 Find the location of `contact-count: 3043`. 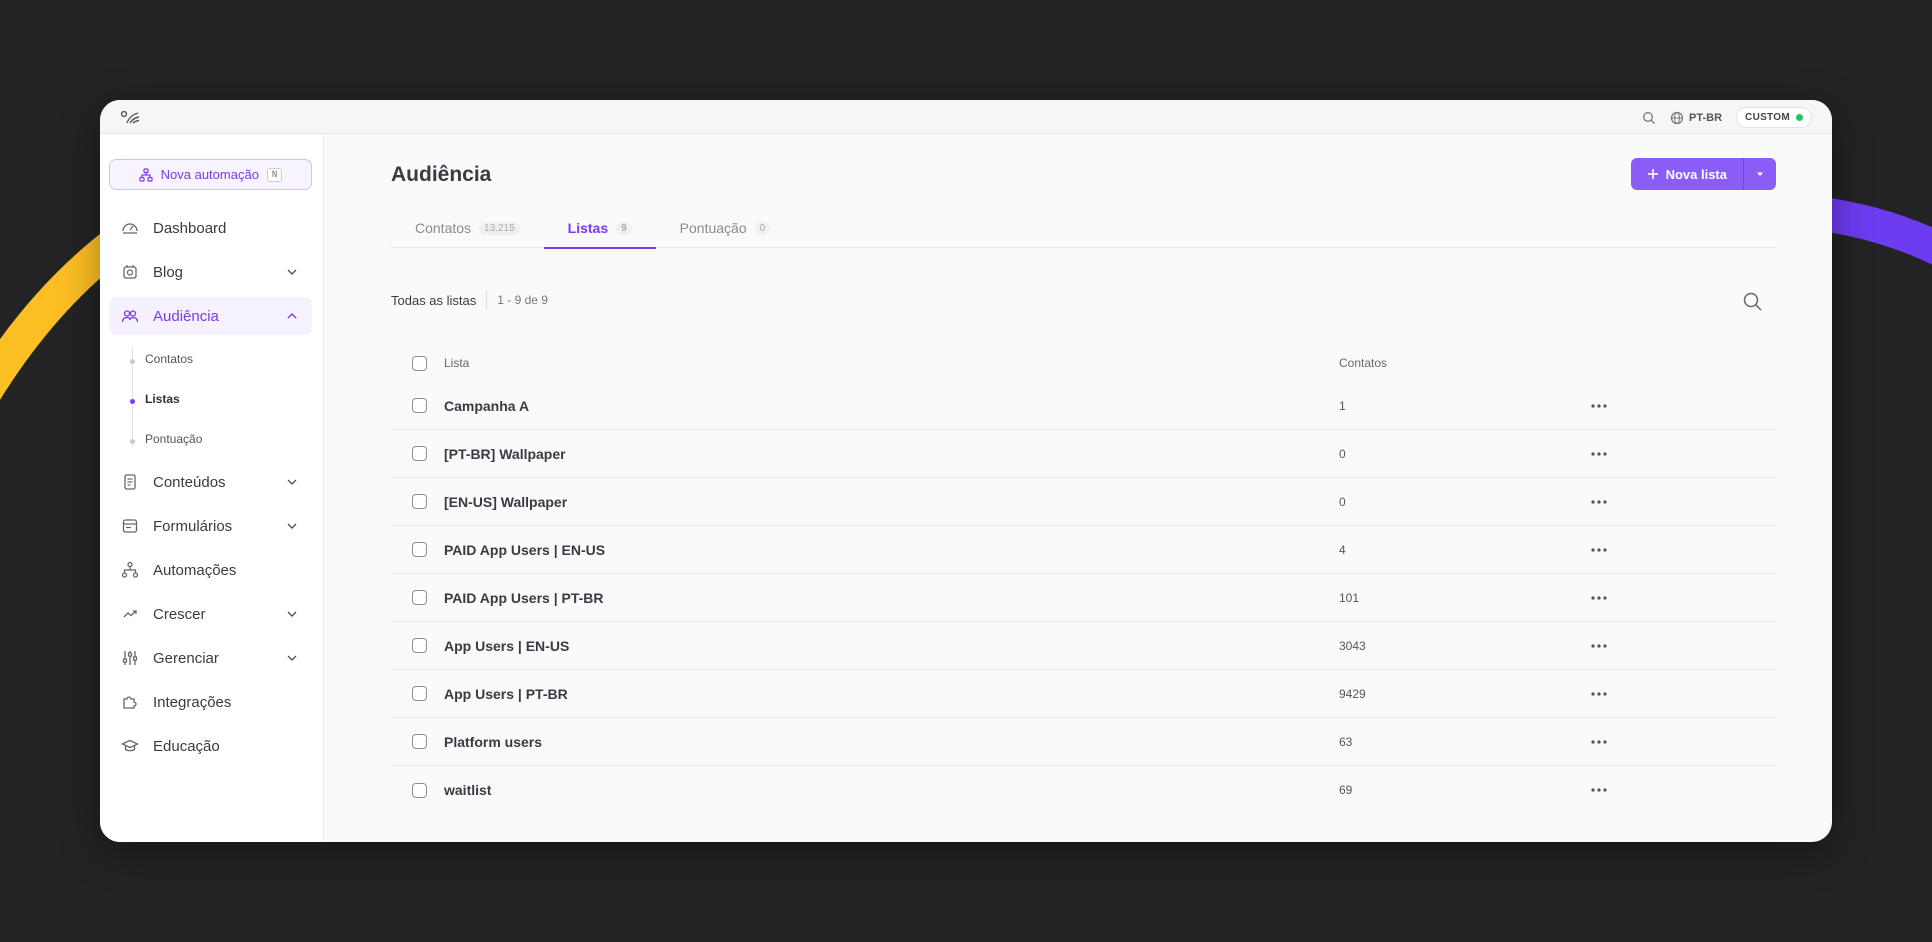

contact-count: 3043 is located at coordinates (1352, 645).